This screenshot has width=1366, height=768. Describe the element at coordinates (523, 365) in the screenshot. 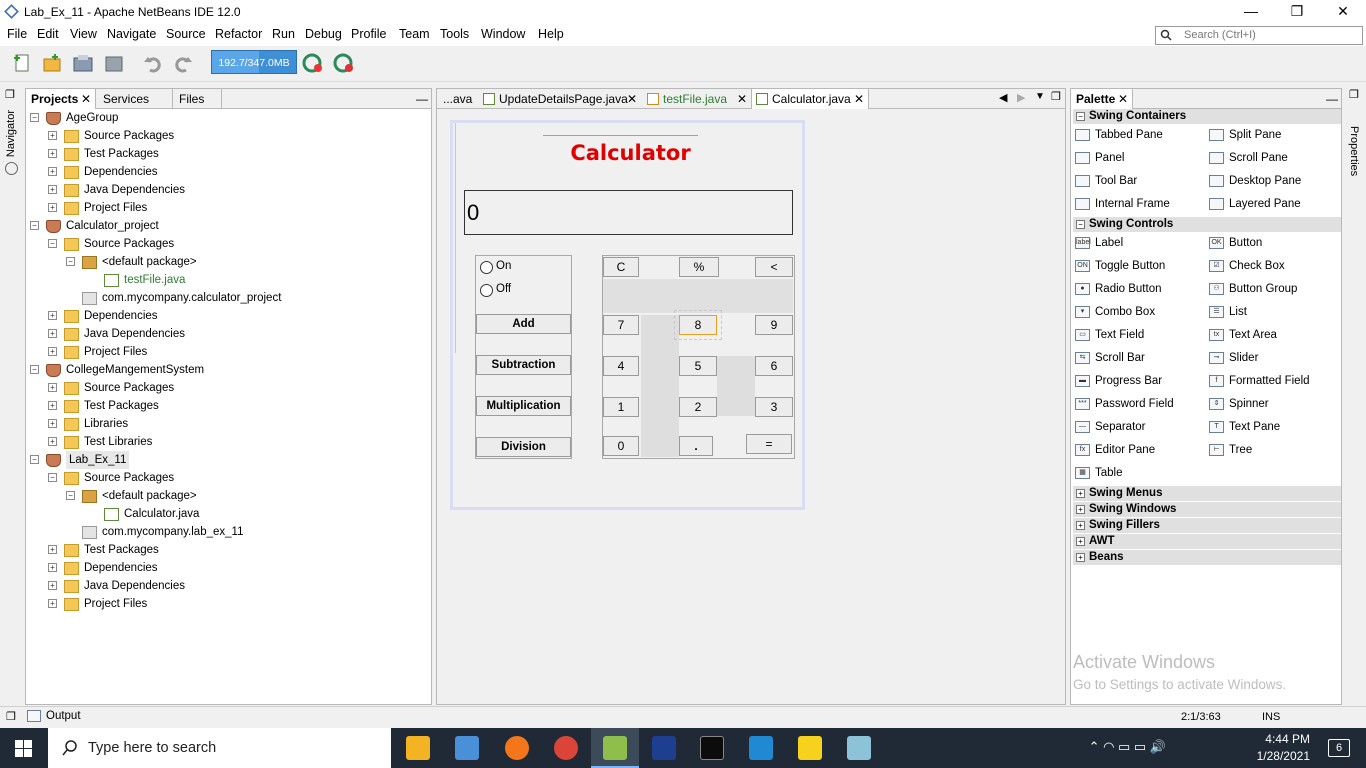

I see `subtraction-button: Subtraction` at that location.